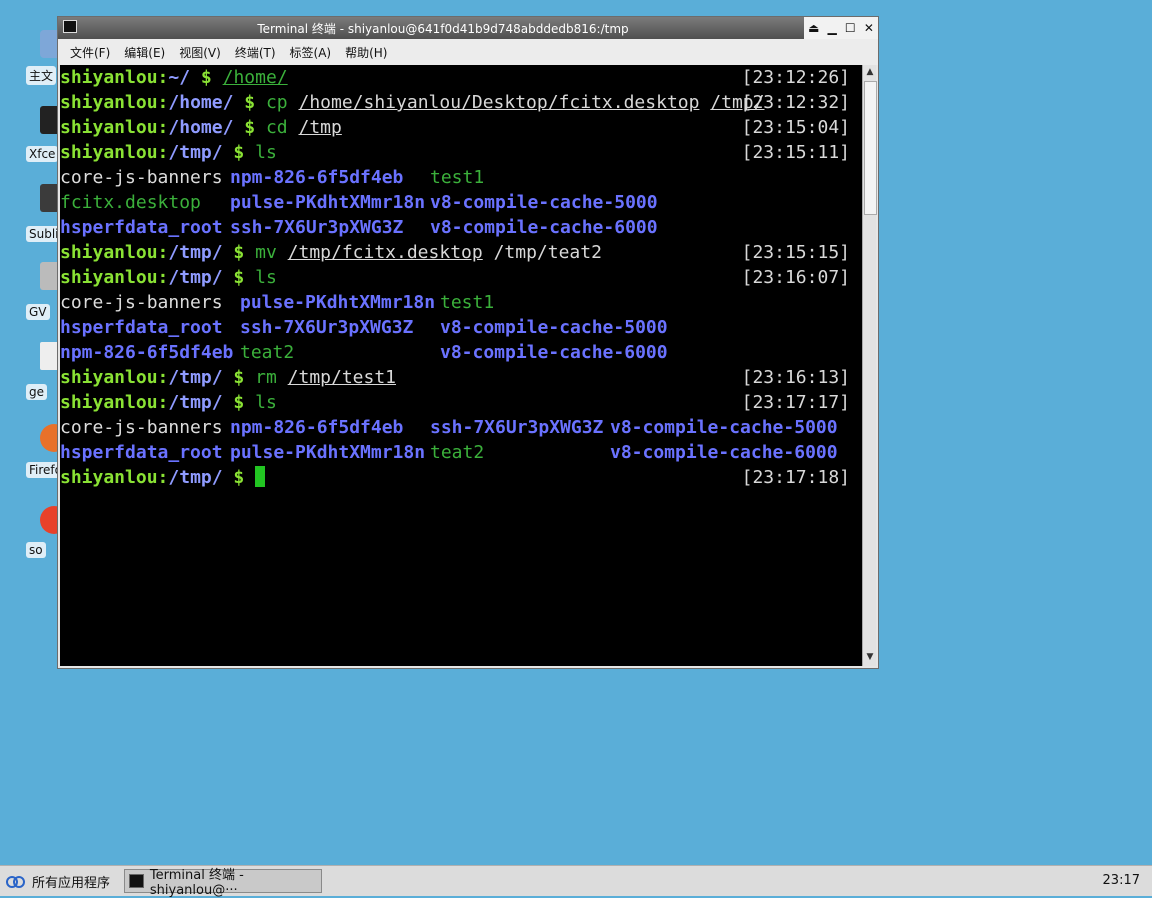  I want to click on prompt-line: shiyanlou:/tmp/ $ ls [23:15:11], so click(455, 152).